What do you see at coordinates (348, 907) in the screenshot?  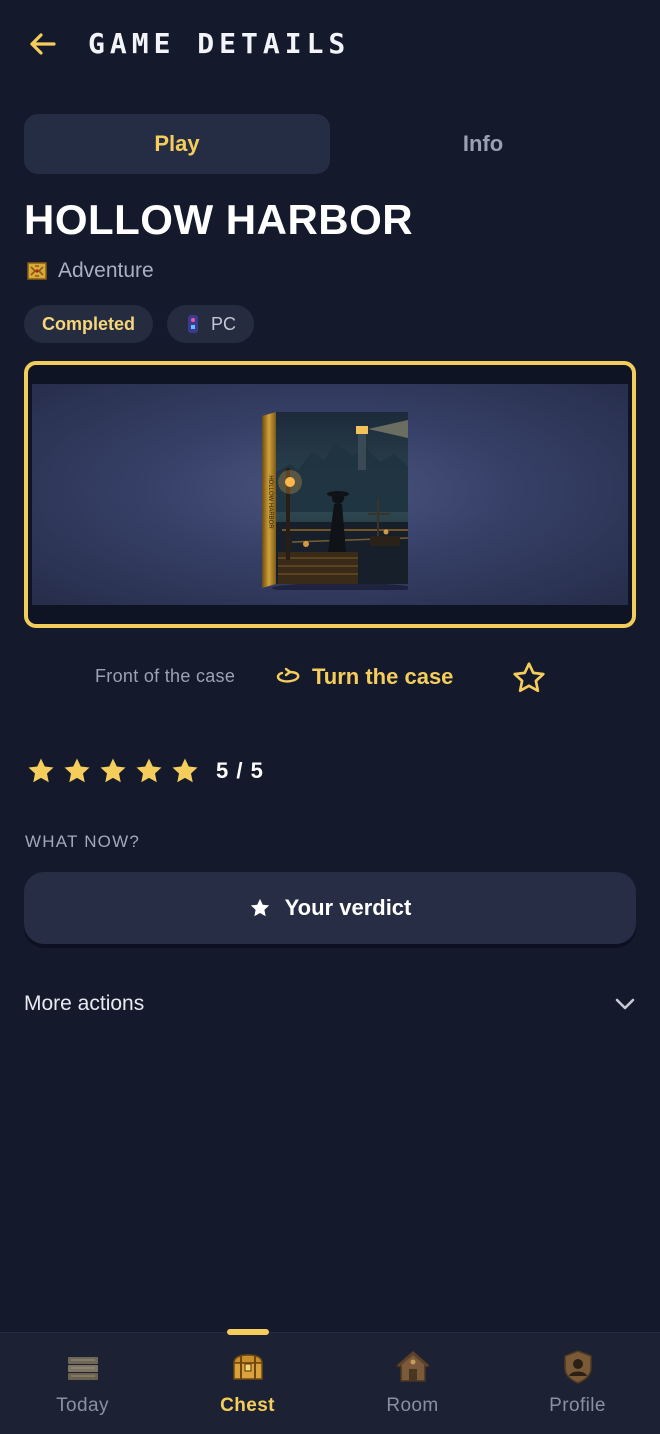 I see `verdict-label: Your verdict` at bounding box center [348, 907].